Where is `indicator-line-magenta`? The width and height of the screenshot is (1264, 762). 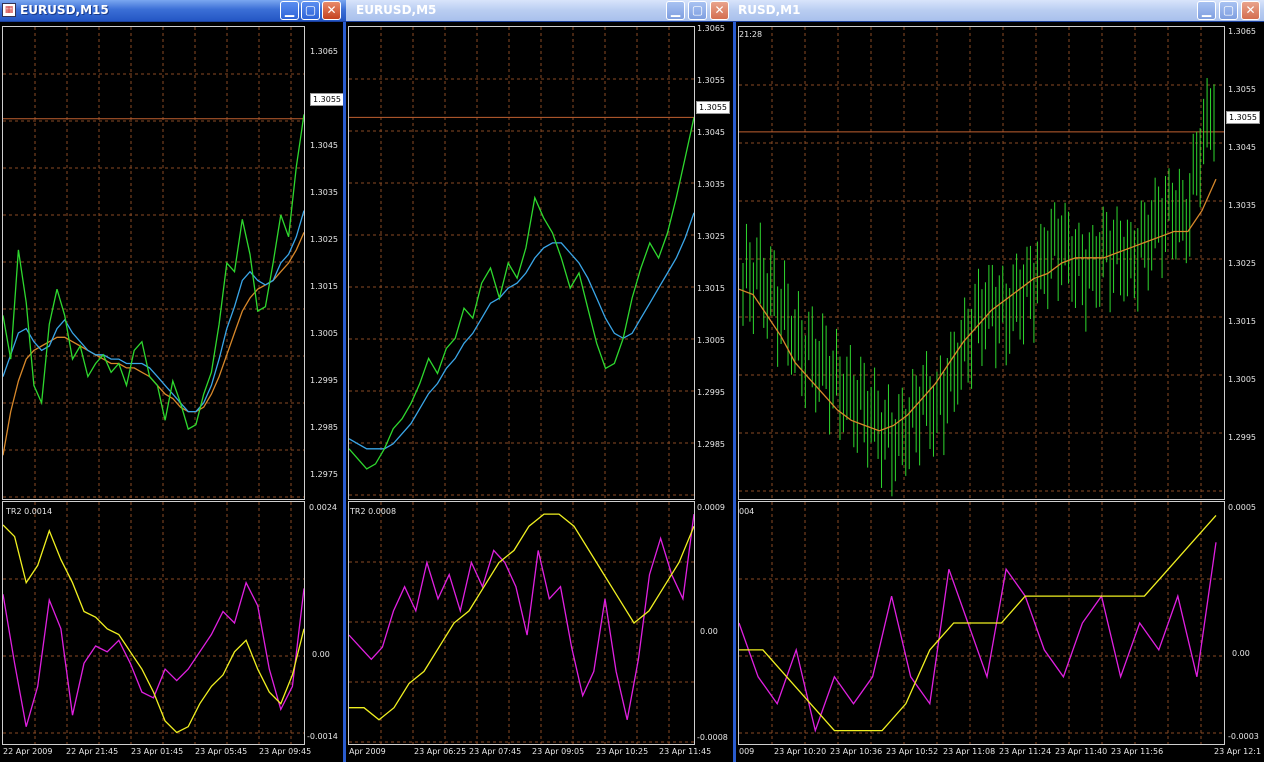
indicator-line-magenta is located at coordinates (978, 637).